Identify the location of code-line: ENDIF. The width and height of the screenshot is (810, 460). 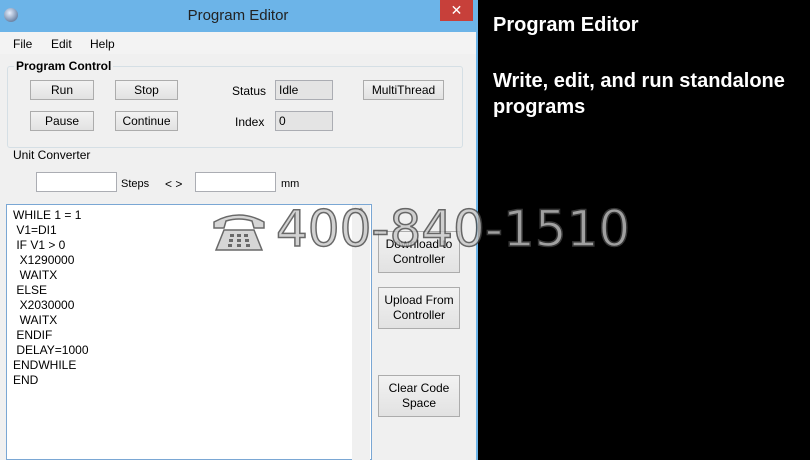
(33, 335).